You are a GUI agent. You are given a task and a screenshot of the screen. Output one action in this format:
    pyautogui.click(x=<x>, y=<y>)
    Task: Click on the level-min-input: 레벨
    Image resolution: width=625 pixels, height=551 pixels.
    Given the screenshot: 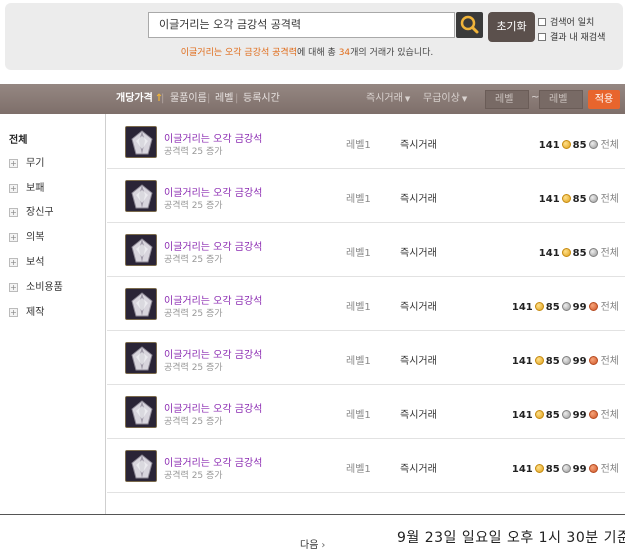 What is the action you would take?
    pyautogui.click(x=507, y=99)
    